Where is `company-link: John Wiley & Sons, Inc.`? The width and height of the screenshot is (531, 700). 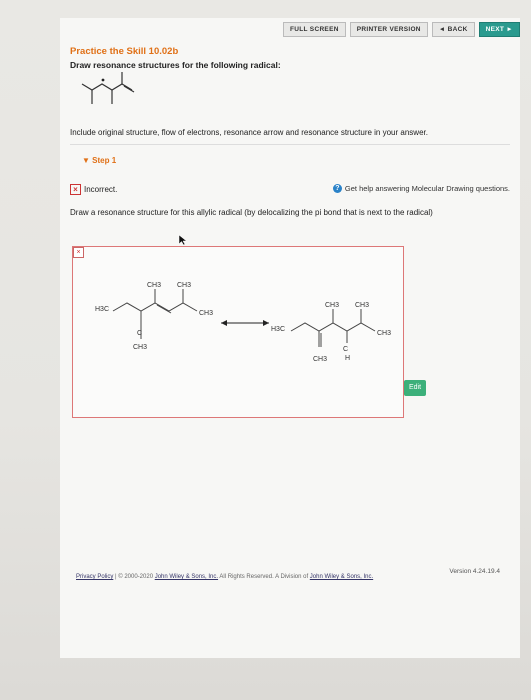 company-link: John Wiley & Sons, Inc. is located at coordinates (186, 577).